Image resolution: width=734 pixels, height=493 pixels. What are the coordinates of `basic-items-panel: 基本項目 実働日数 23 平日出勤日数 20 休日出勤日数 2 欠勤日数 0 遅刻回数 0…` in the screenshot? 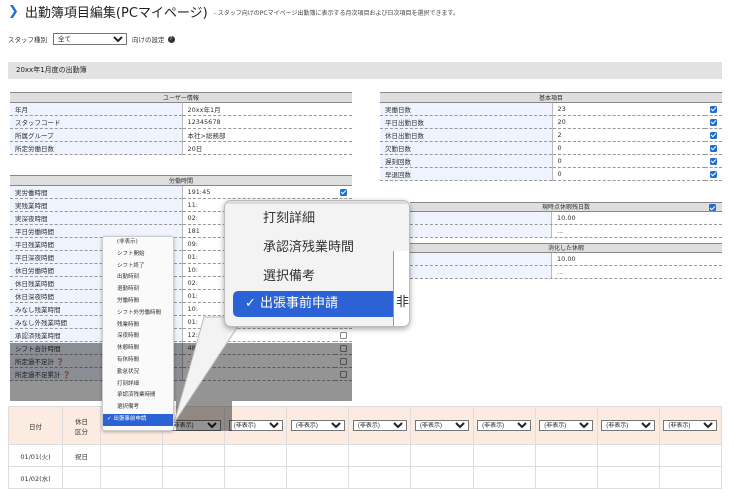 It's located at (551, 136).